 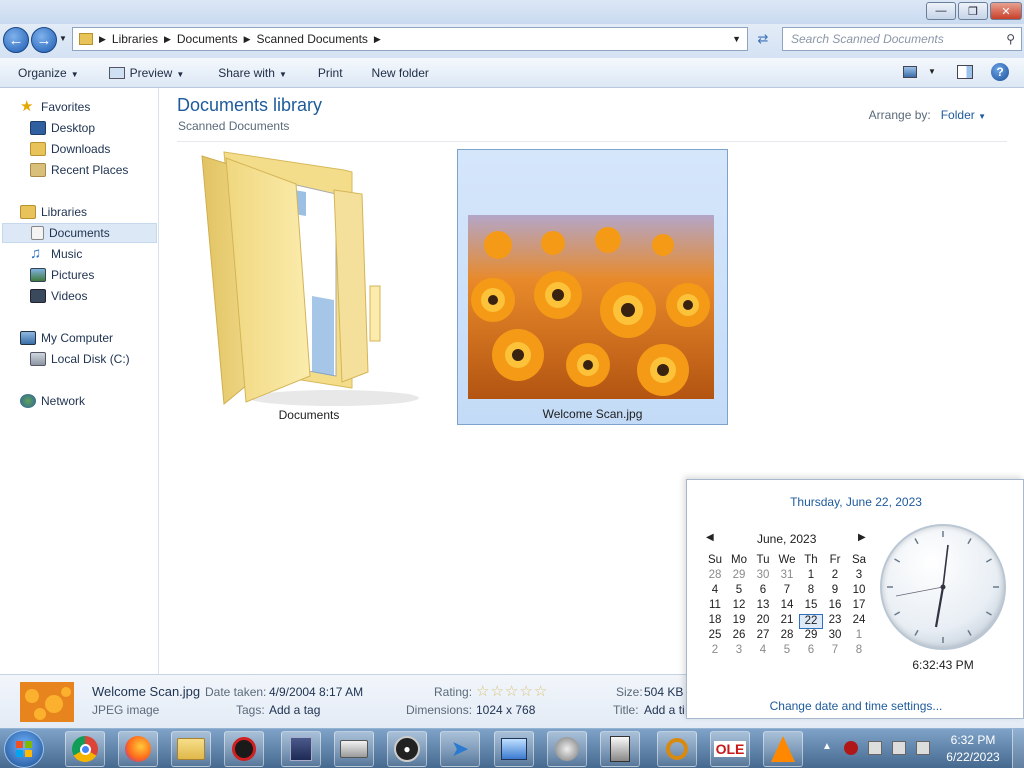 What do you see at coordinates (252, 73) in the screenshot?
I see `share-with-button: Share with ▼` at bounding box center [252, 73].